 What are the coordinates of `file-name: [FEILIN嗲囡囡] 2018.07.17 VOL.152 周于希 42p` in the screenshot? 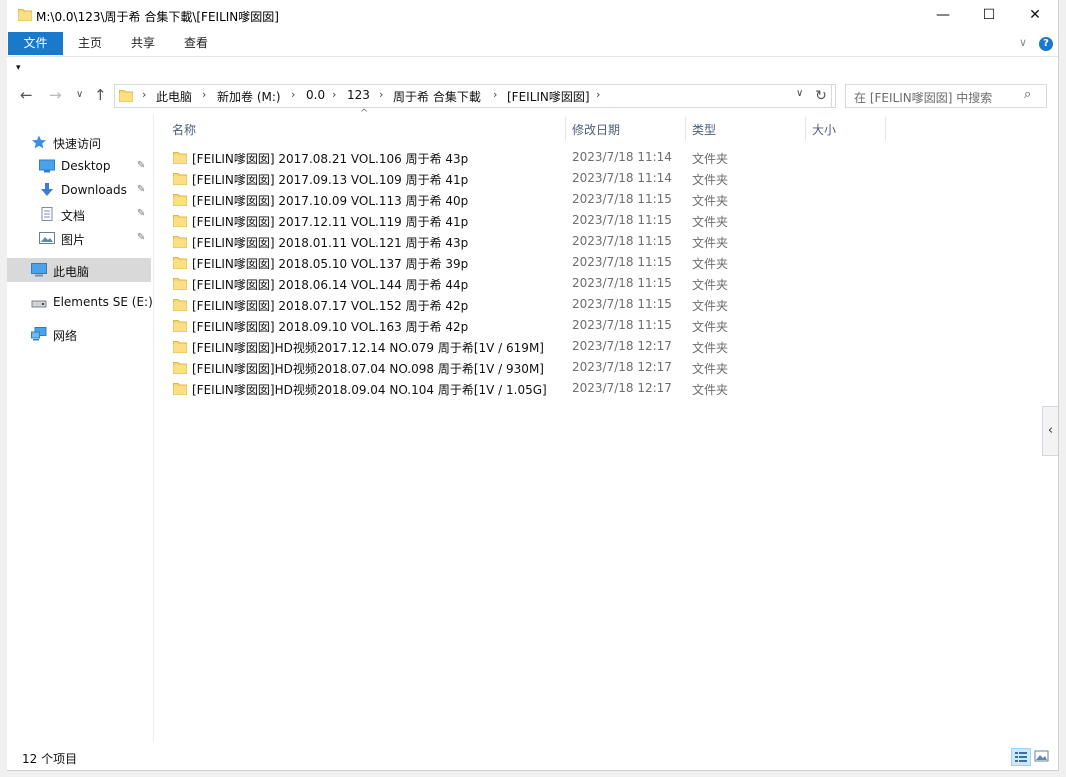 It's located at (330, 306).